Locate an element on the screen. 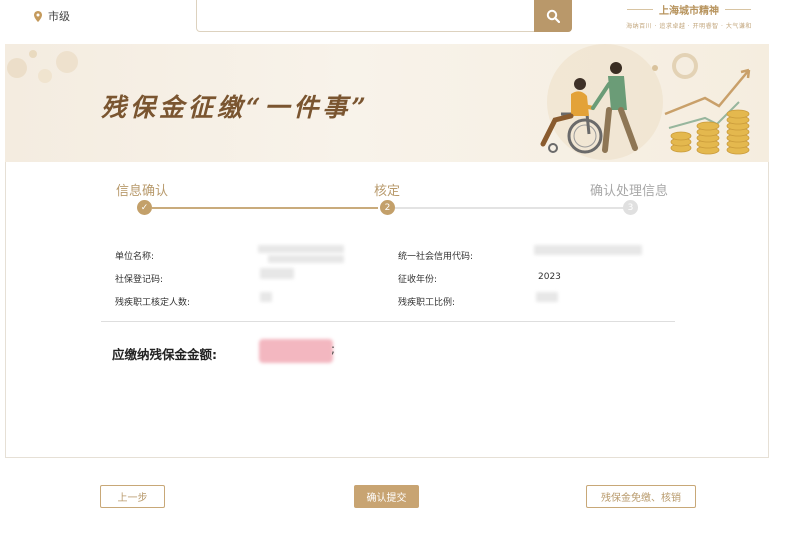 This screenshot has width=810, height=546. collection-year-value: 2023 is located at coordinates (549, 277).